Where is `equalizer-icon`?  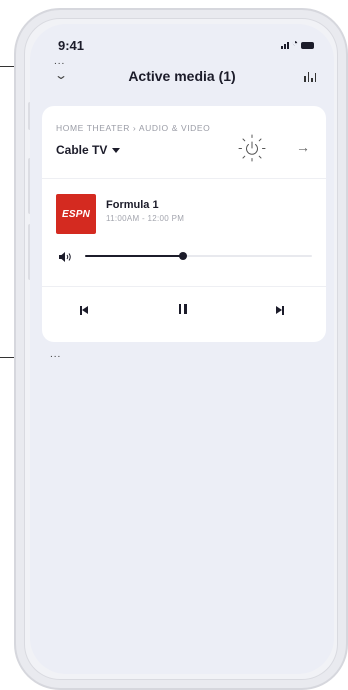
equalizer-icon is located at coordinates (310, 77).